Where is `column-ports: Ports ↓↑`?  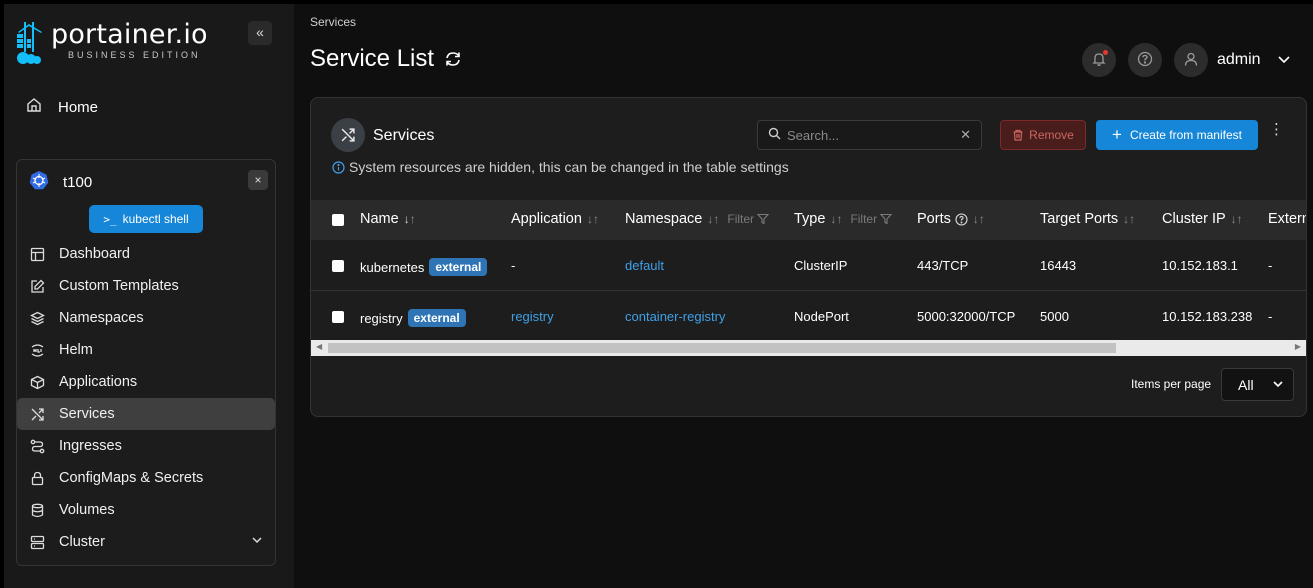 column-ports: Ports ↓↑ is located at coordinates (951, 219).